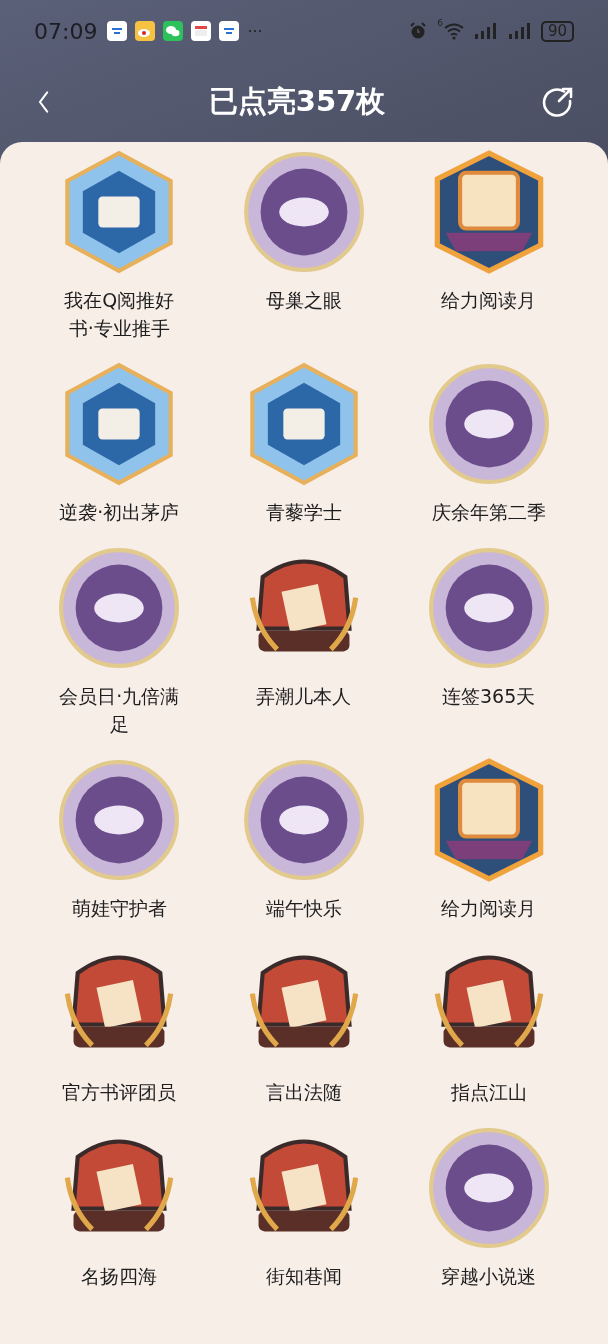 This screenshot has width=608, height=1344. I want to click on badge-name: 我在Q阅推好书·专业推手, so click(119, 314).